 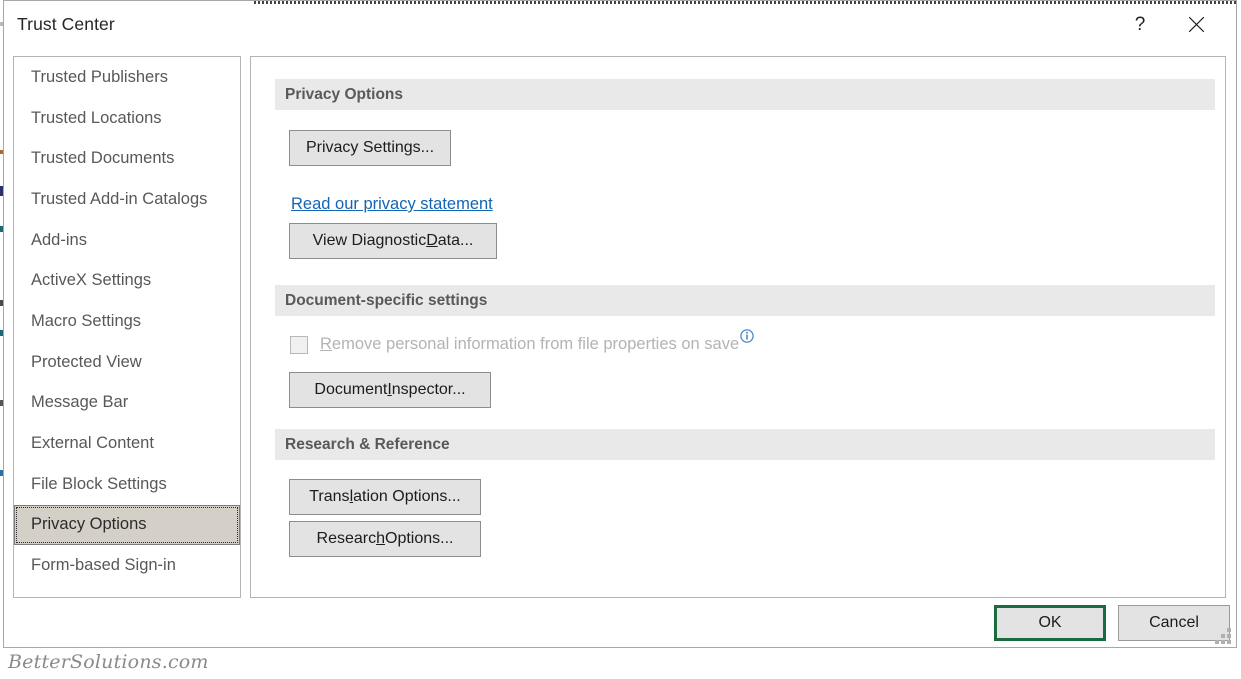 I want to click on sidebar-item-label: Message Bar, so click(x=80, y=402).